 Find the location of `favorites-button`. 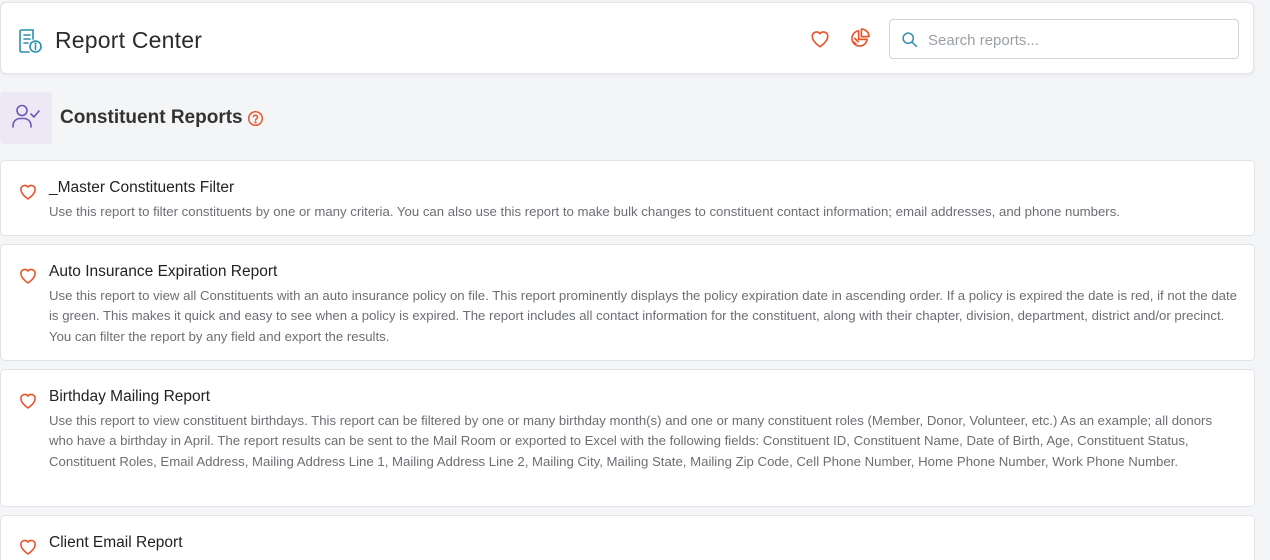

favorites-button is located at coordinates (820, 40).